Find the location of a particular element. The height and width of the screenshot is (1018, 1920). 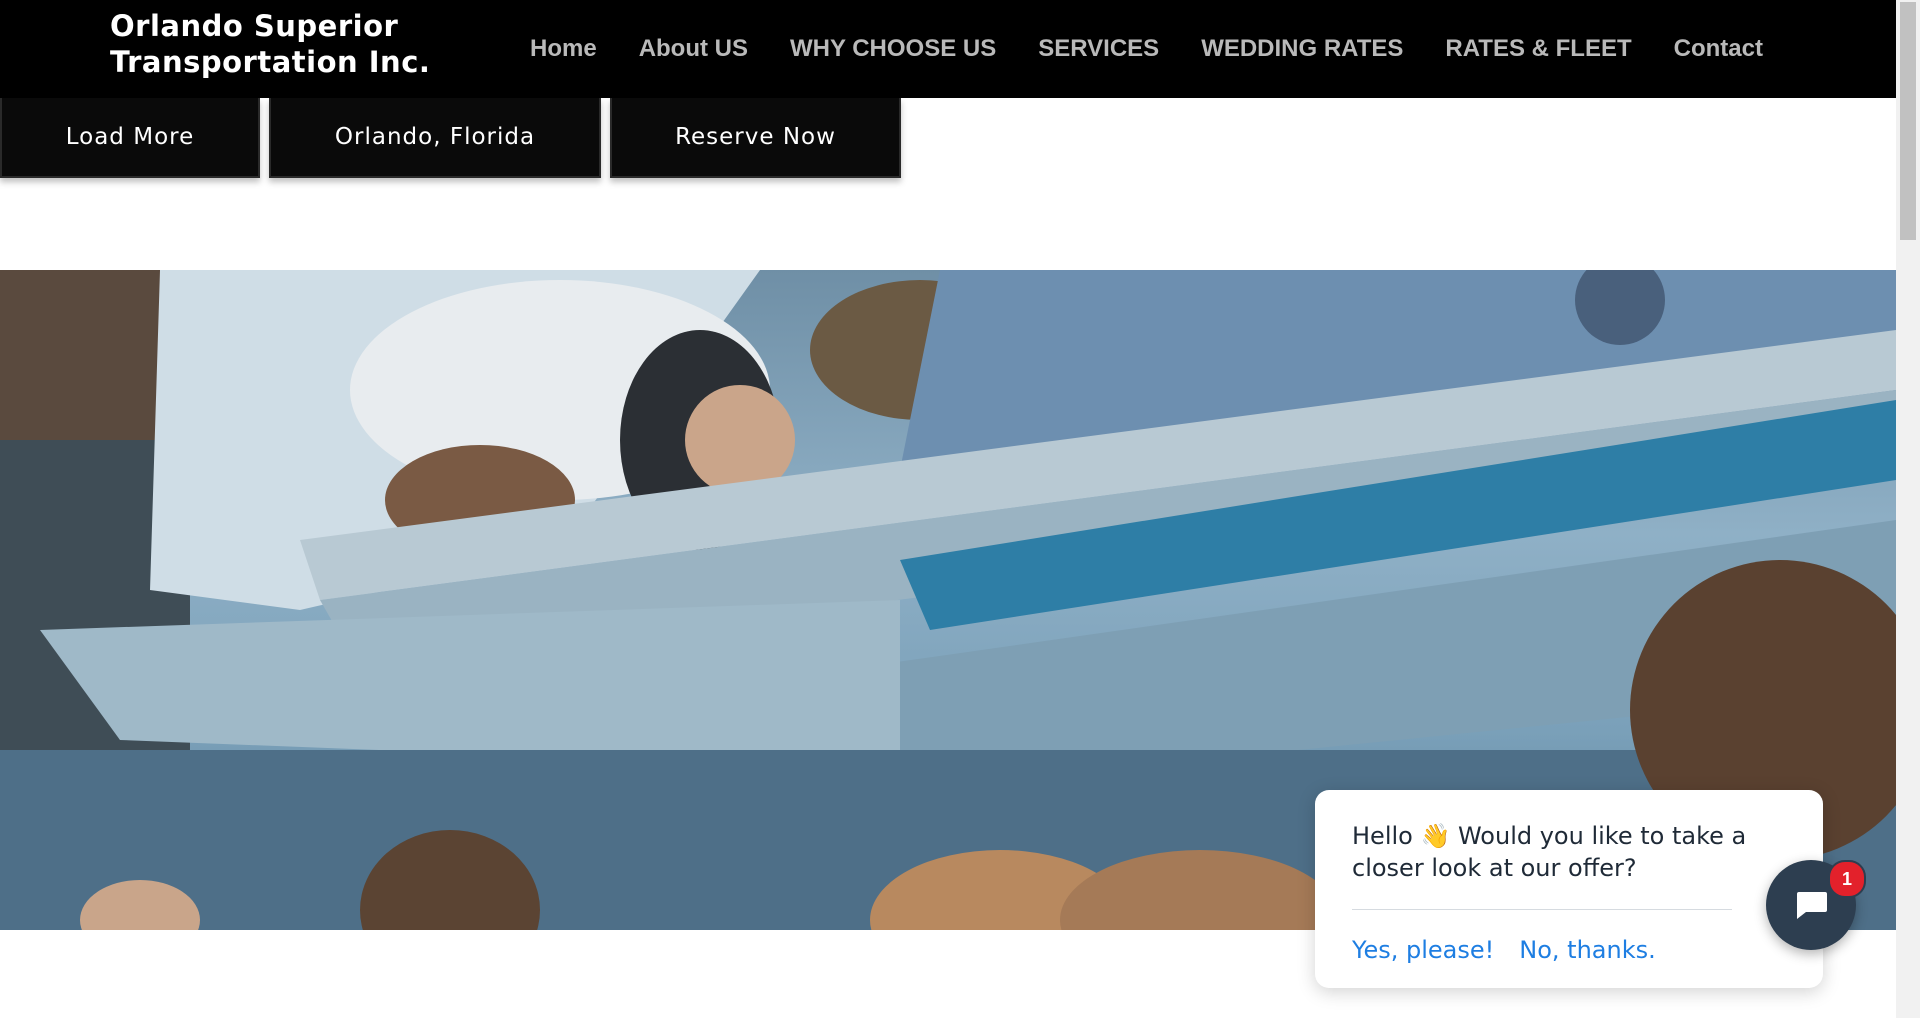

nav-services: SERVICES is located at coordinates (1098, 49).